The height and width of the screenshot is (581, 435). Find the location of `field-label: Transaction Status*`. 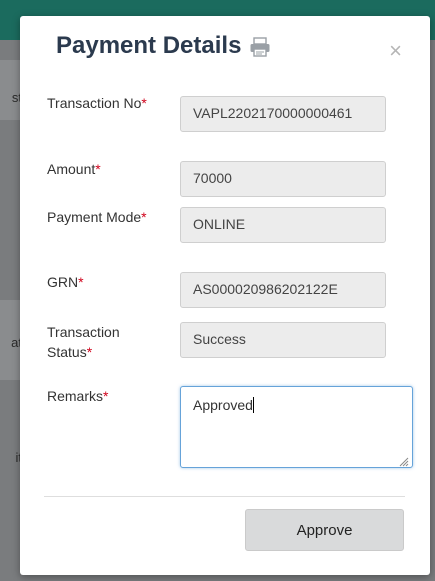

field-label: Transaction Status* is located at coordinates (102, 342).